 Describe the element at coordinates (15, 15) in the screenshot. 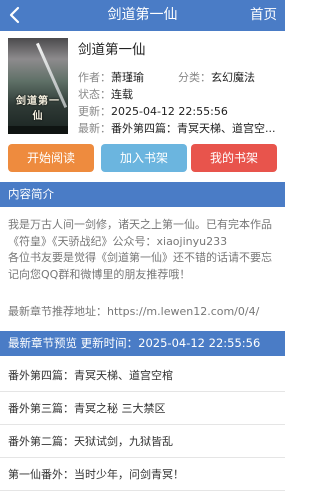

I see `back-arrow-icon` at that location.